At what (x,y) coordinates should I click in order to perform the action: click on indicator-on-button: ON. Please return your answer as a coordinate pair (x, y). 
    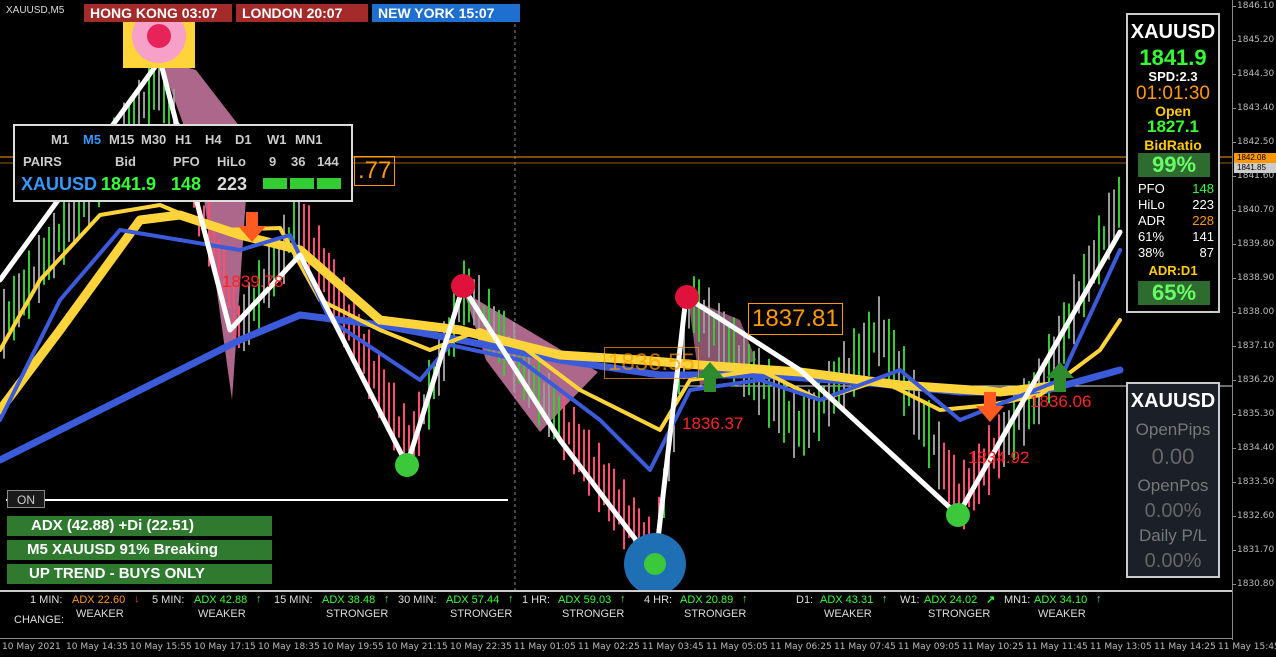
    Looking at the image, I should click on (26, 499).